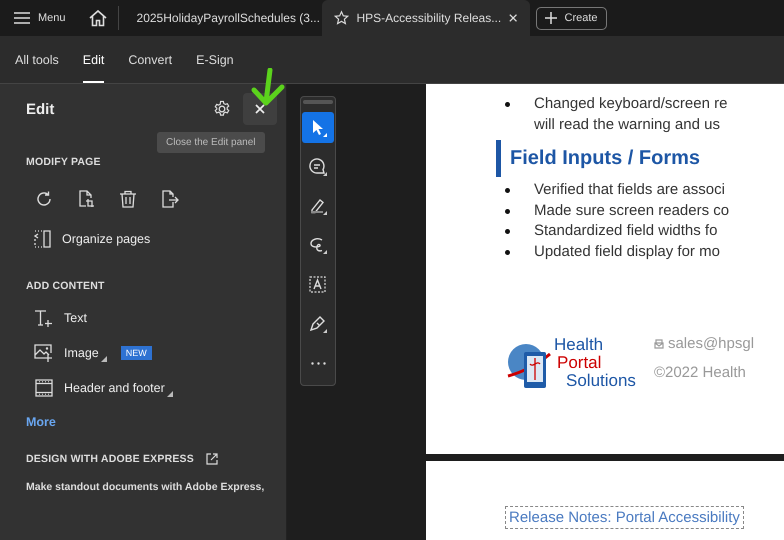 The height and width of the screenshot is (540, 784). I want to click on document-text: Updated field display for mo, so click(627, 251).